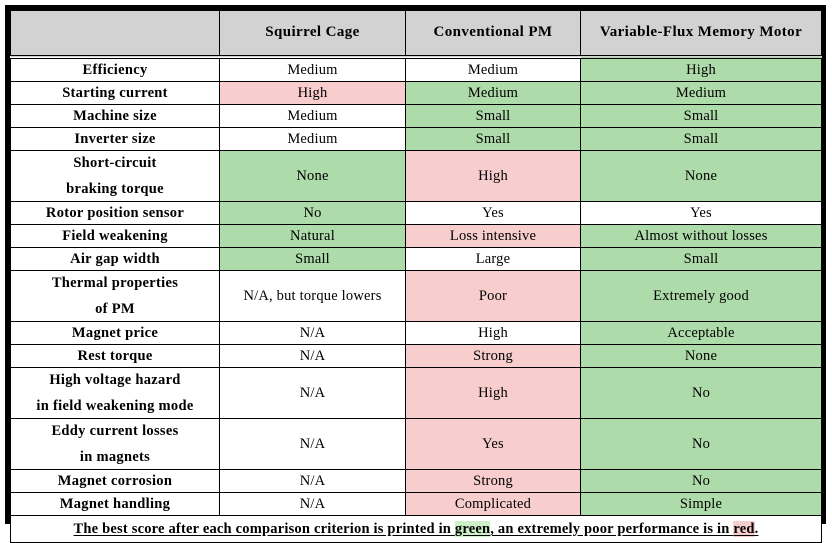  I want to click on value-cell: Loss intensive, so click(493, 236).